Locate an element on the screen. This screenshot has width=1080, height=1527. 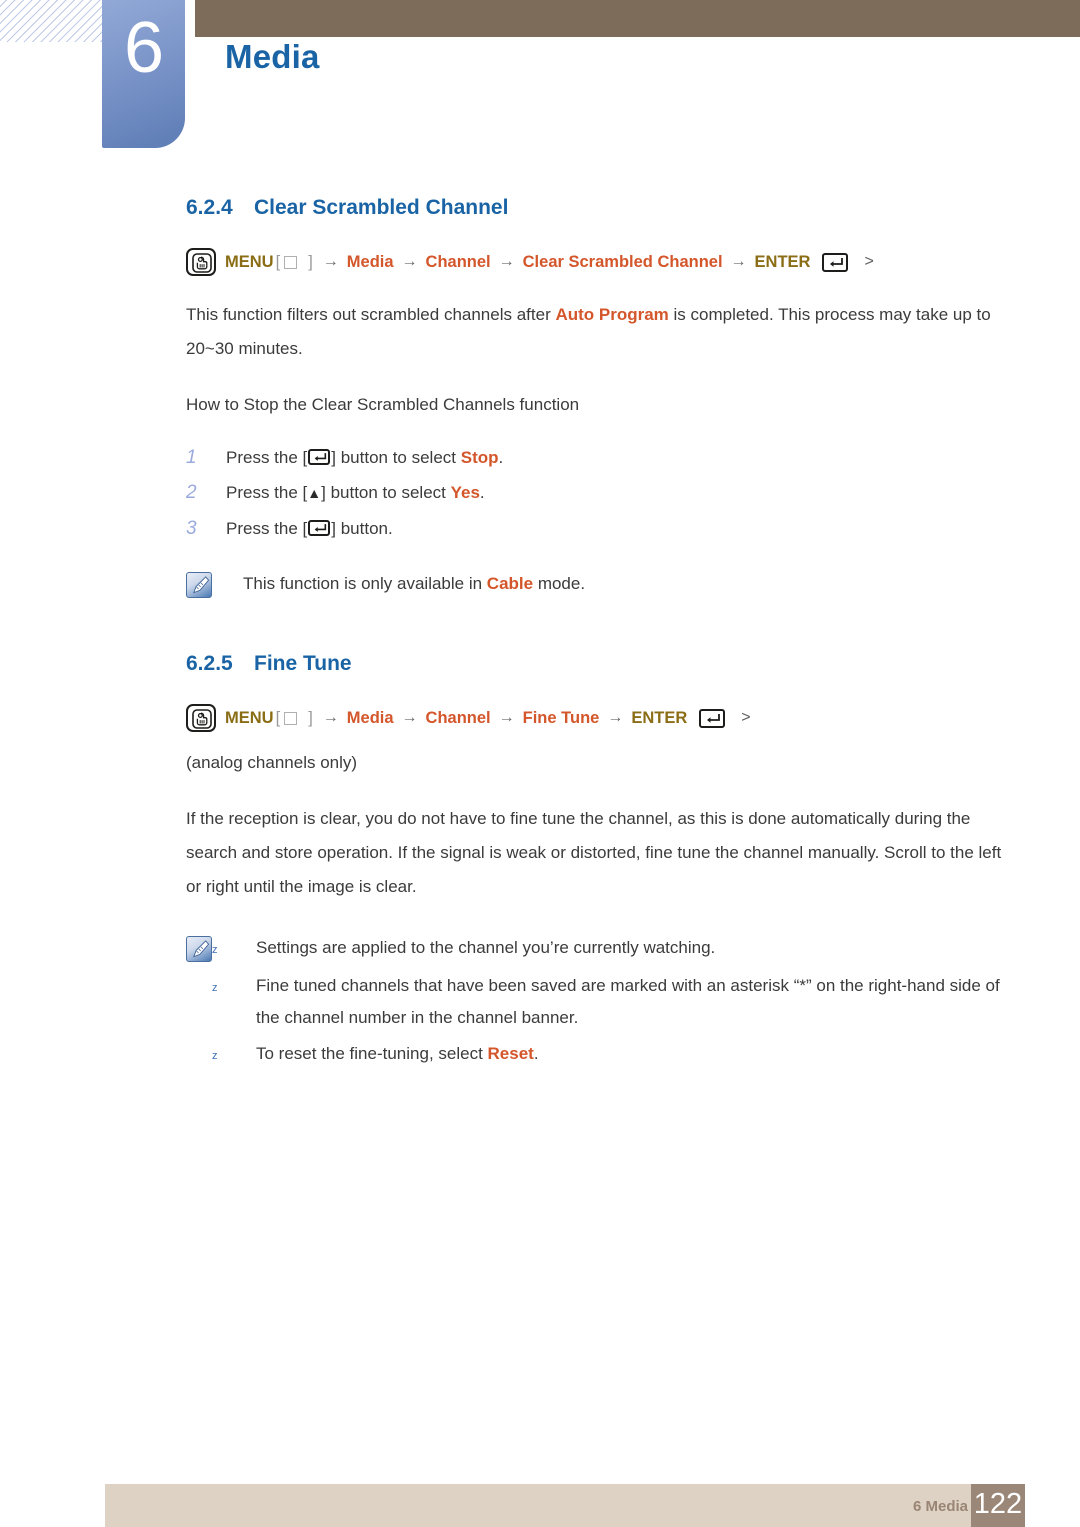
page-number-box: 122 is located at coordinates (998, 1505).